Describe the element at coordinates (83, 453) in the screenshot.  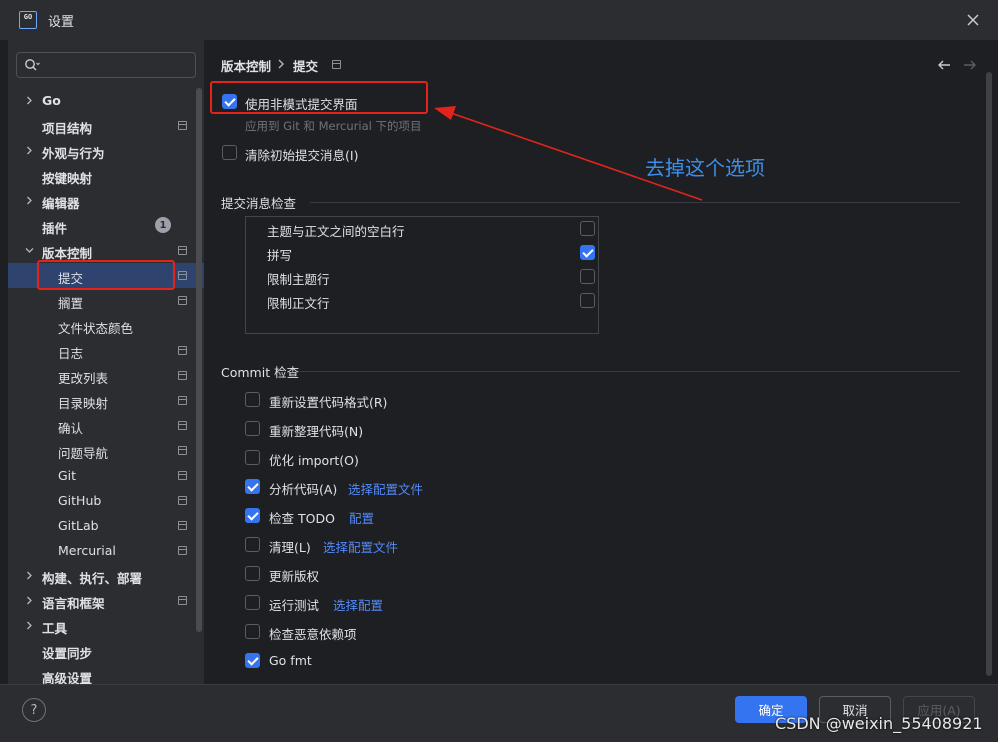
I see `sidebar-item-label: 问题导航` at that location.